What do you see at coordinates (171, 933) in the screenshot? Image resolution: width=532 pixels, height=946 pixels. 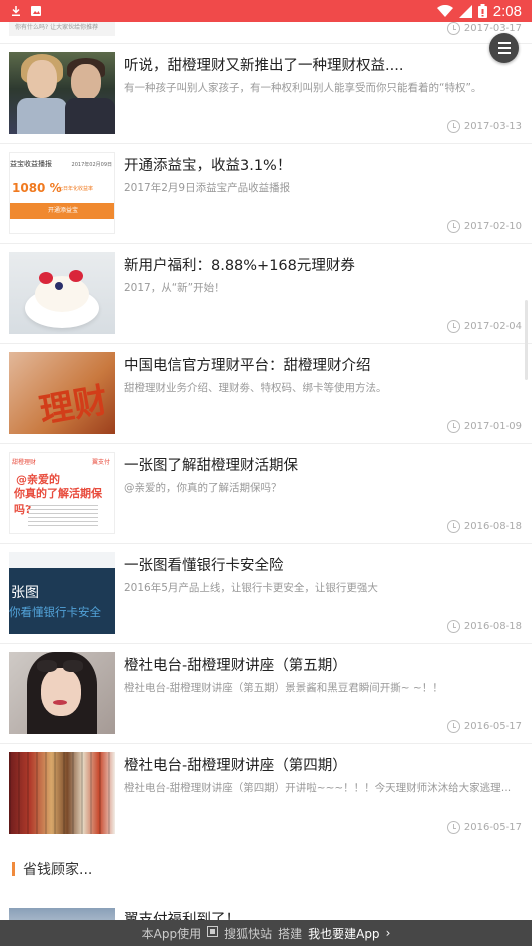 I see `footer-prefix: 本App使用` at bounding box center [171, 933].